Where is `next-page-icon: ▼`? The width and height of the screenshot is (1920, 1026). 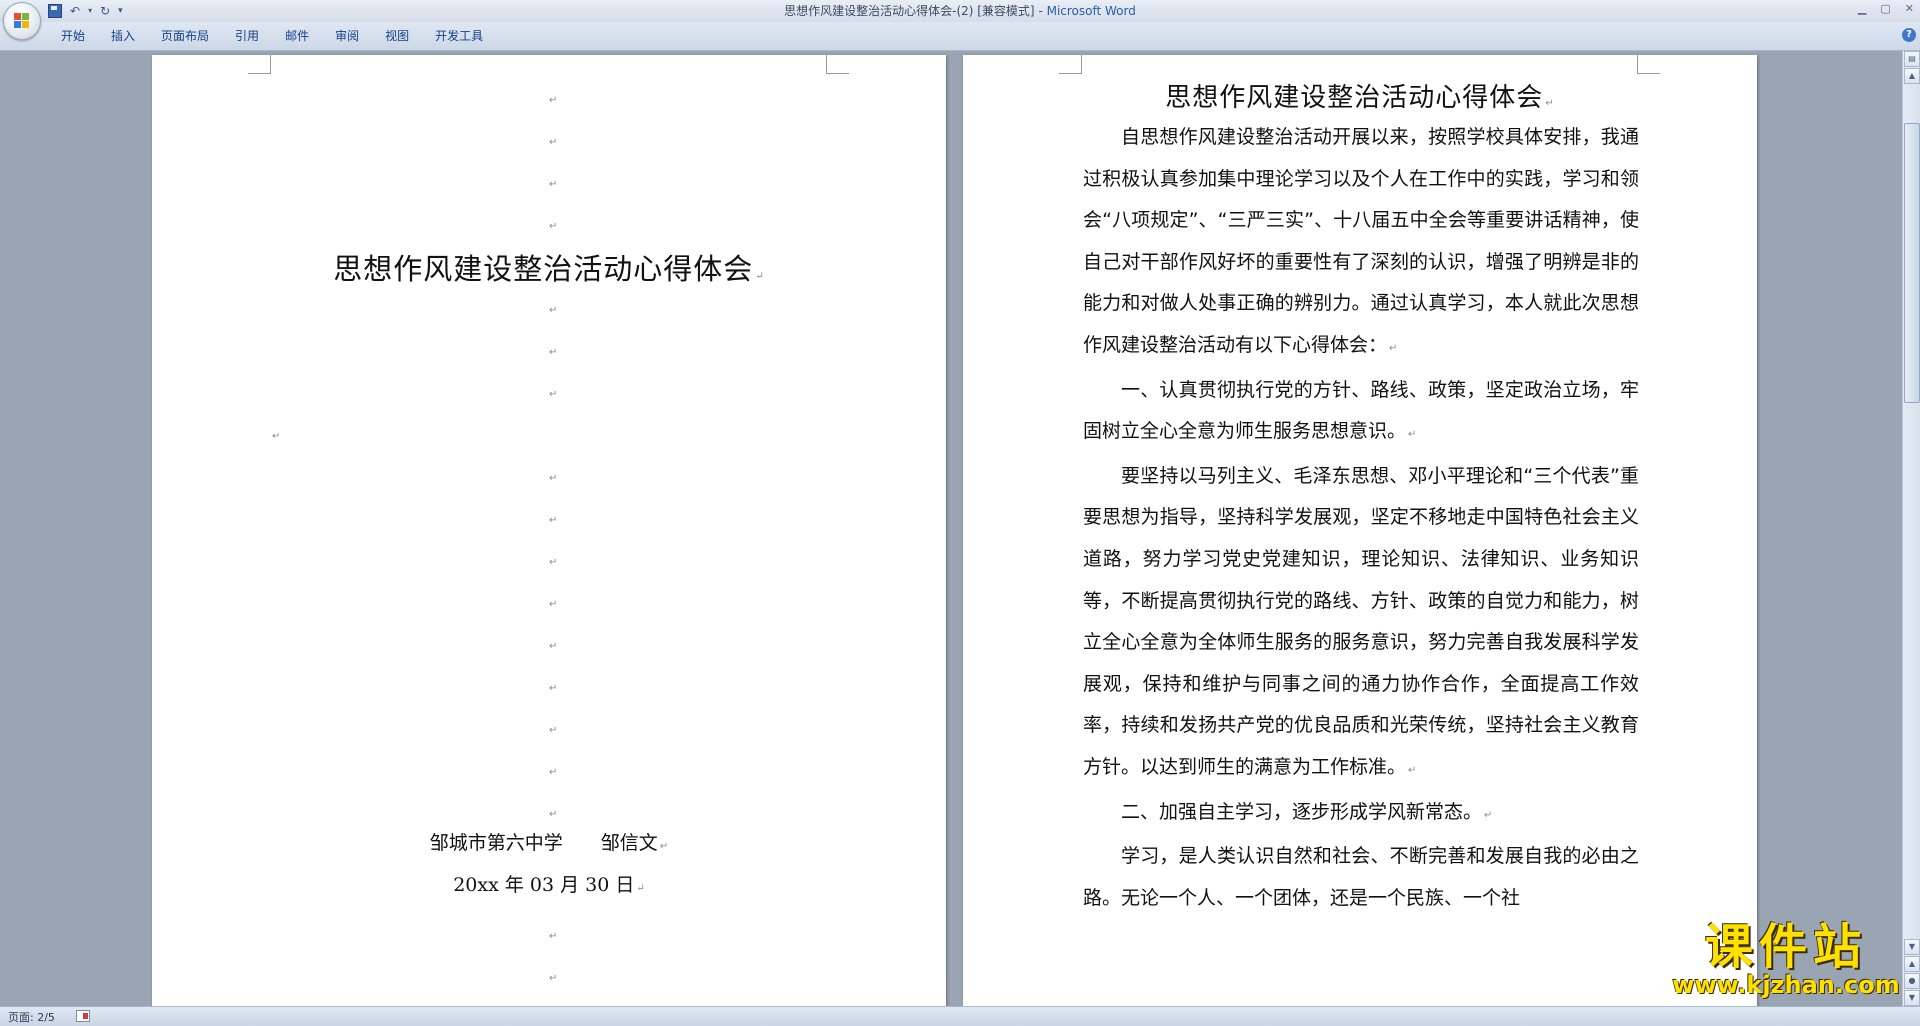 next-page-icon: ▼ is located at coordinates (1912, 998).